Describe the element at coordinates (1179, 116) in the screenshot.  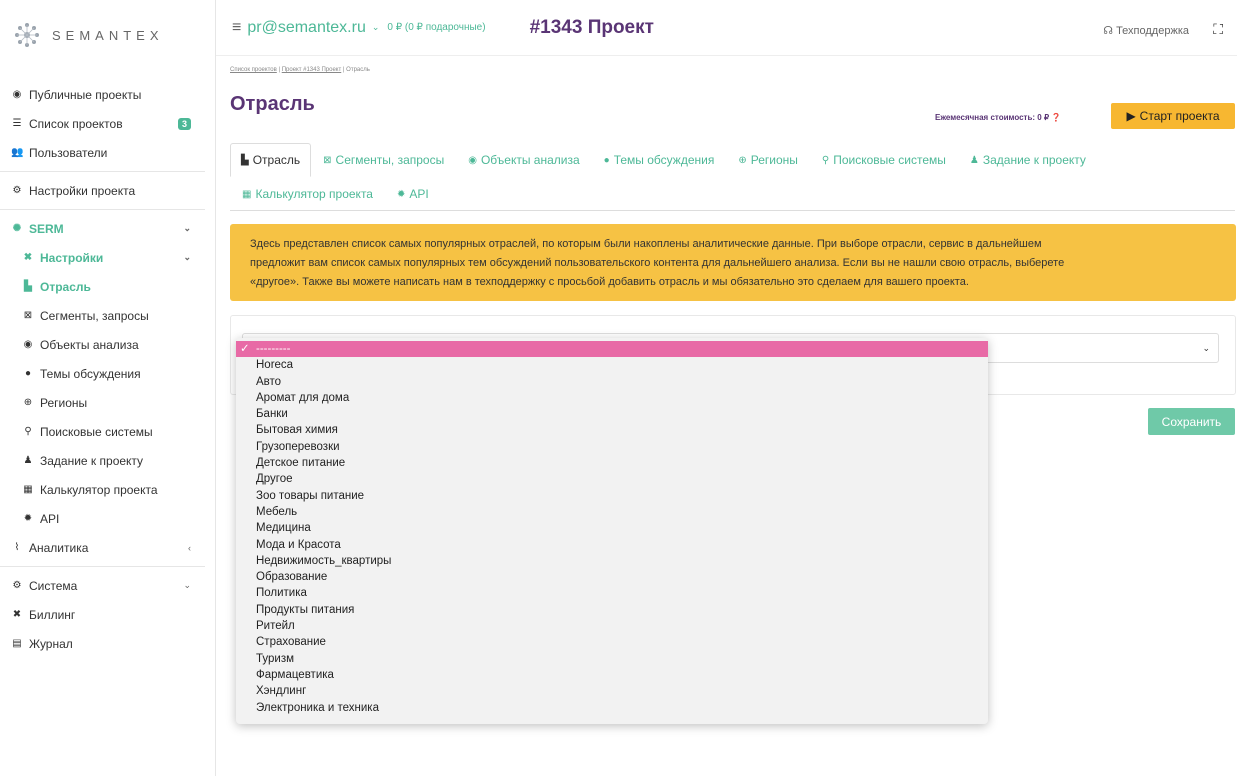
I see `start-project-label: Старт проекта` at that location.